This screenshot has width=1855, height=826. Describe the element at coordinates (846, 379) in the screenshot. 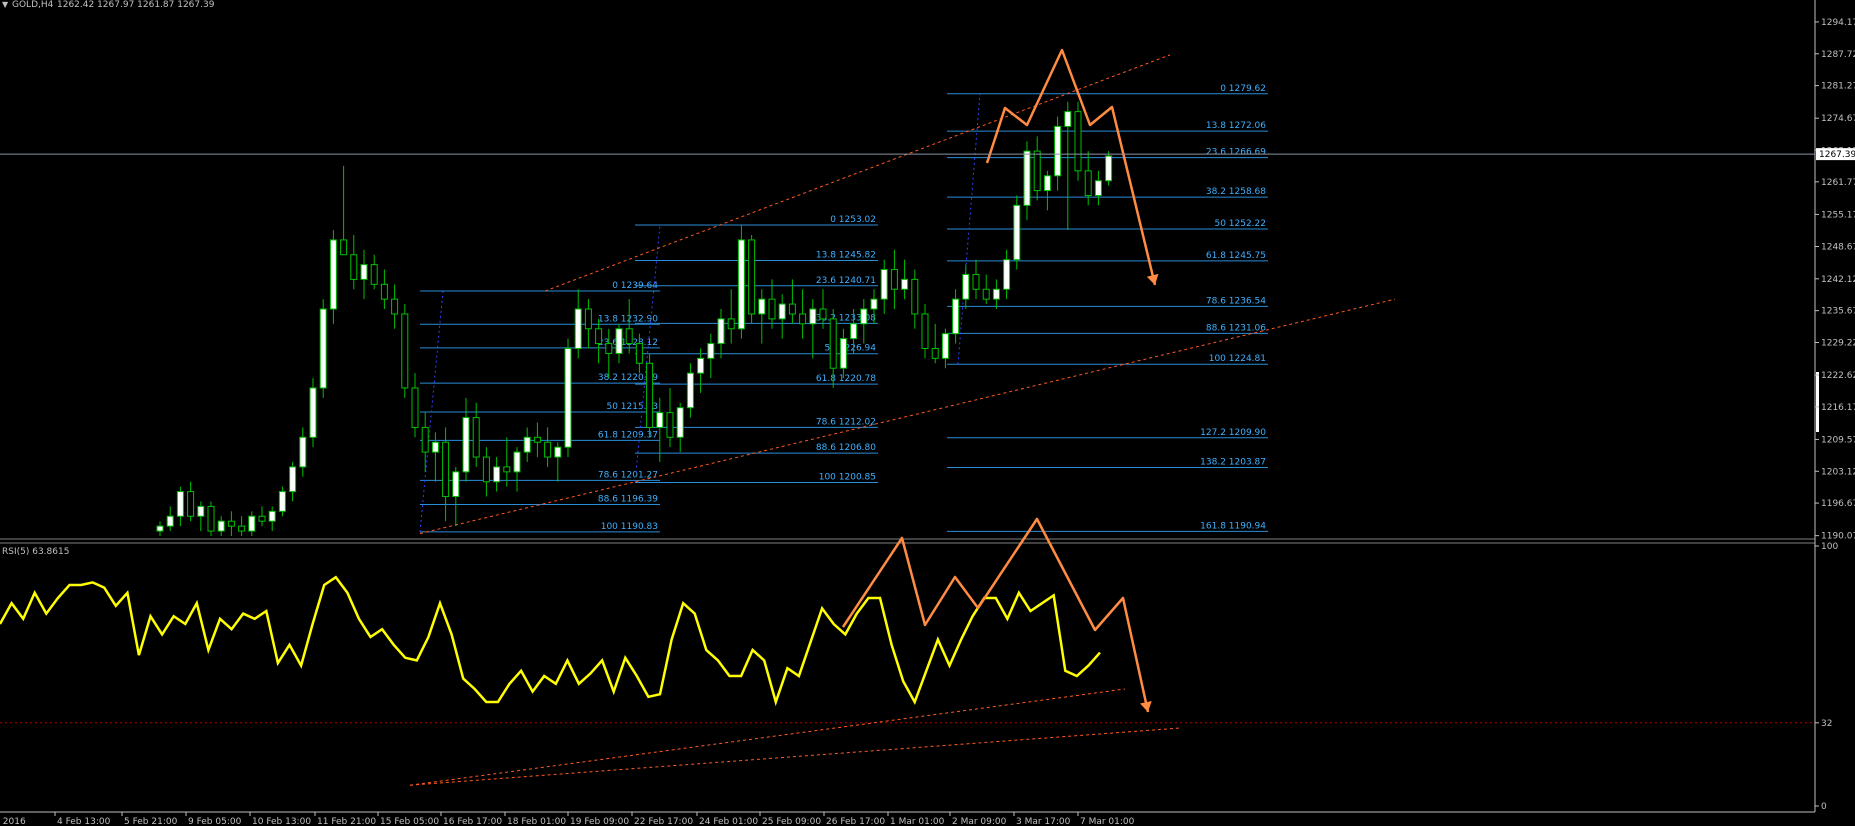

I see `fib-level-label: 61.8 1220.78` at that location.